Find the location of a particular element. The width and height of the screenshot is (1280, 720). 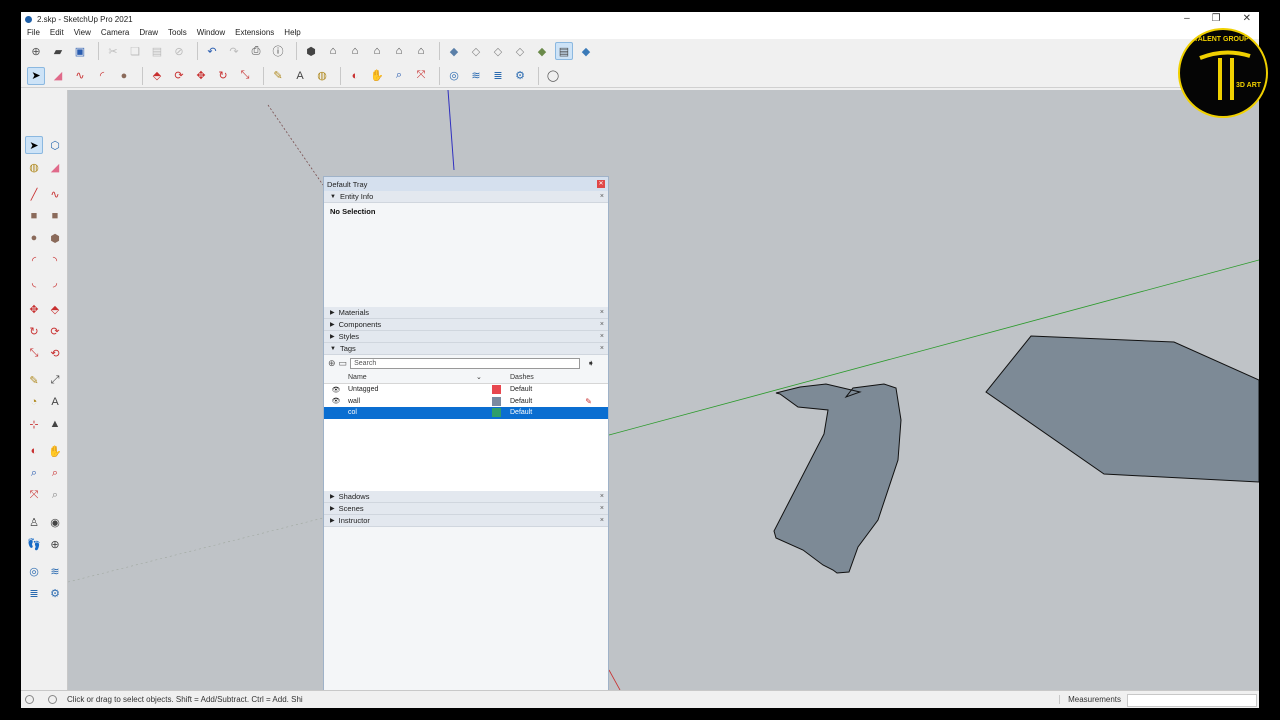

wireframe-icon: ◇ is located at coordinates (498, 51).